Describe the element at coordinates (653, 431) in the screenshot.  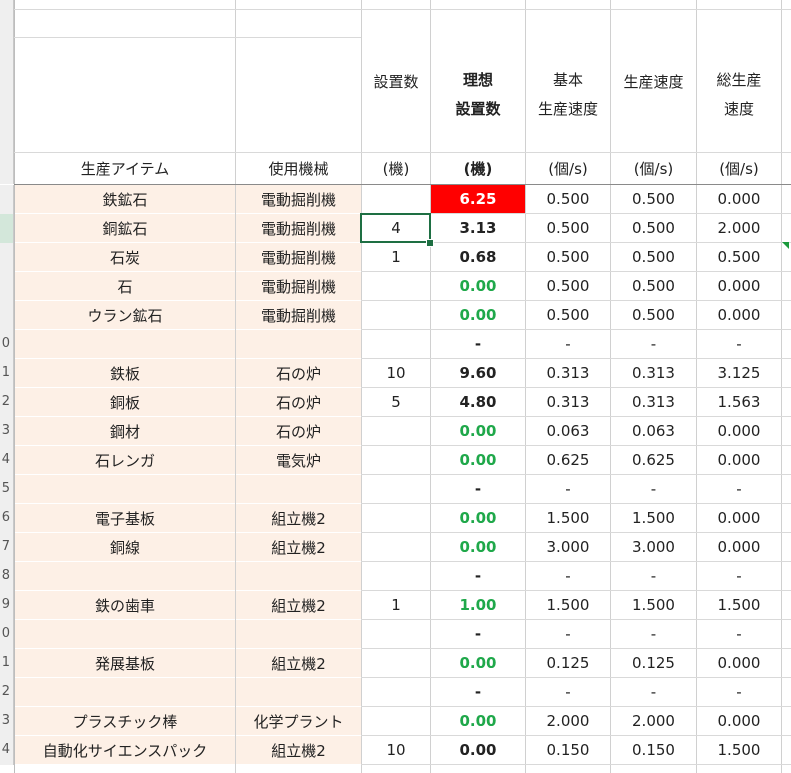
I see `speed-cell: 0.063` at that location.